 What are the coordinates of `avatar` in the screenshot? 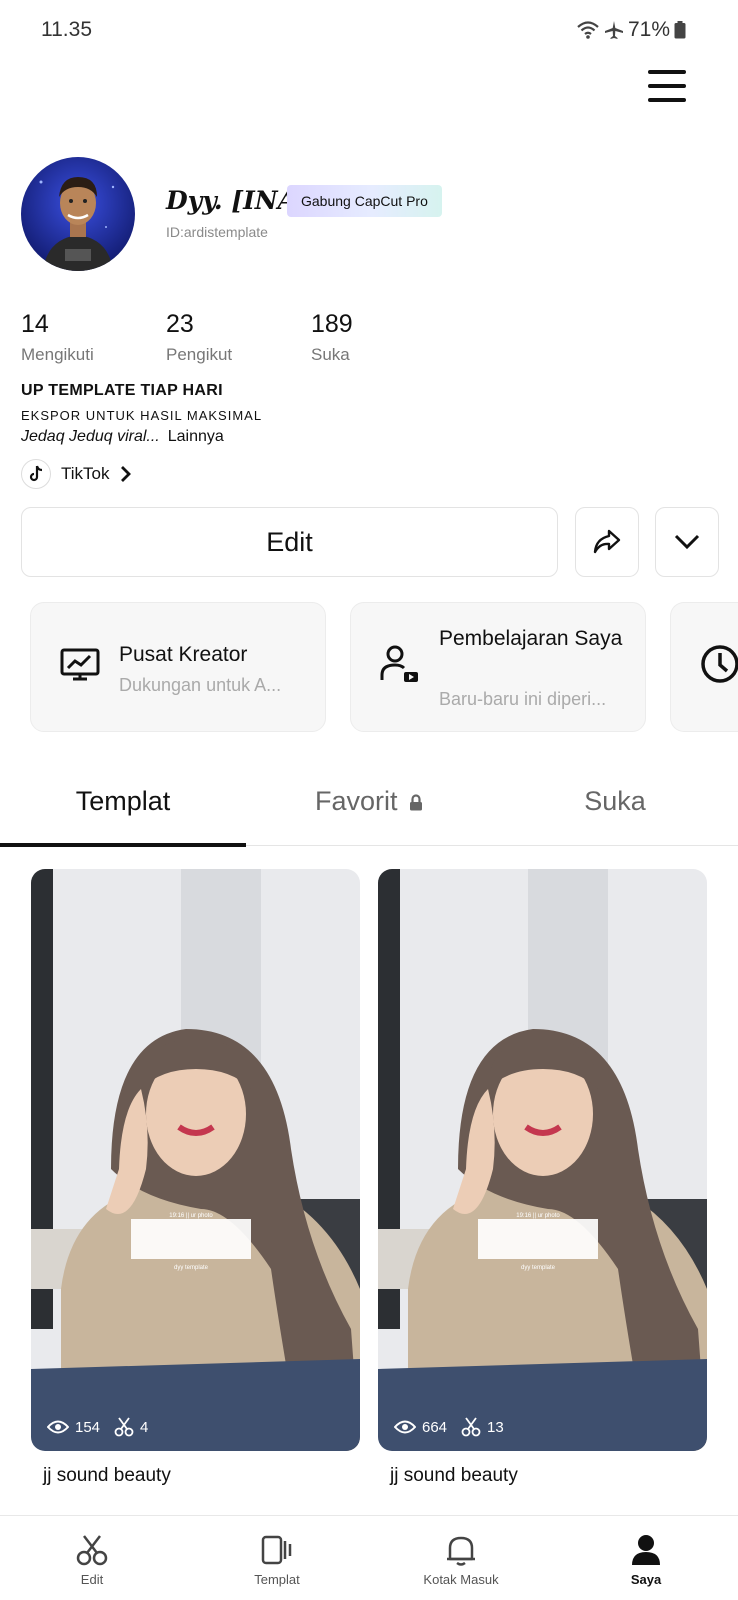 It's located at (78, 214).